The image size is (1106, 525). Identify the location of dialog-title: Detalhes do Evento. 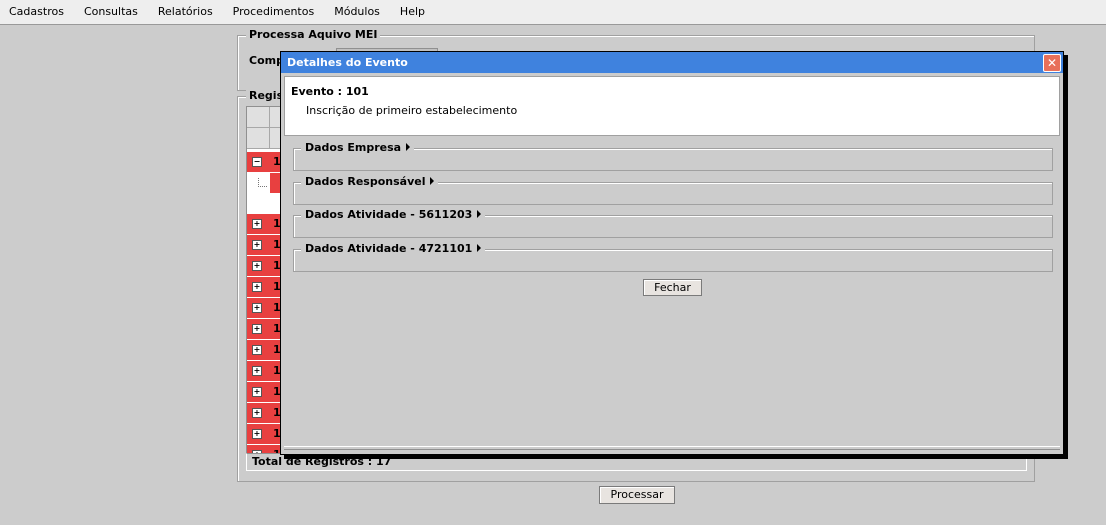
(347, 62).